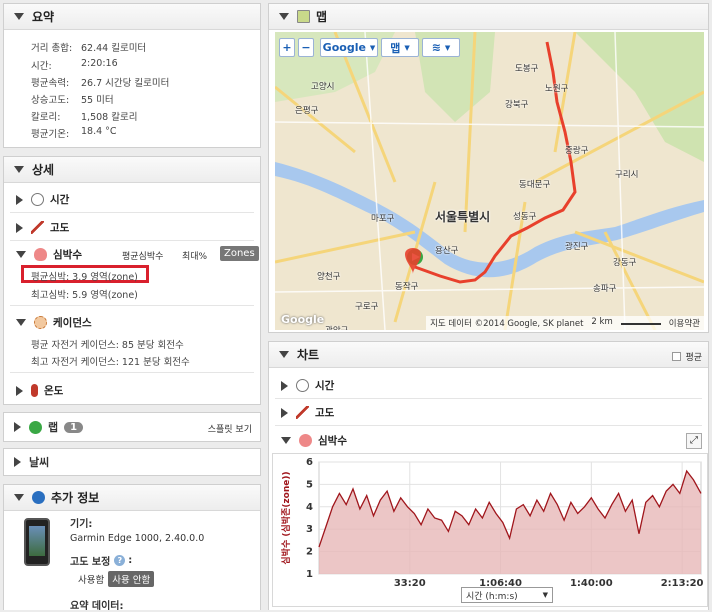  Describe the element at coordinates (60, 200) in the screenshot. I see `details-time-label: 시간` at that location.